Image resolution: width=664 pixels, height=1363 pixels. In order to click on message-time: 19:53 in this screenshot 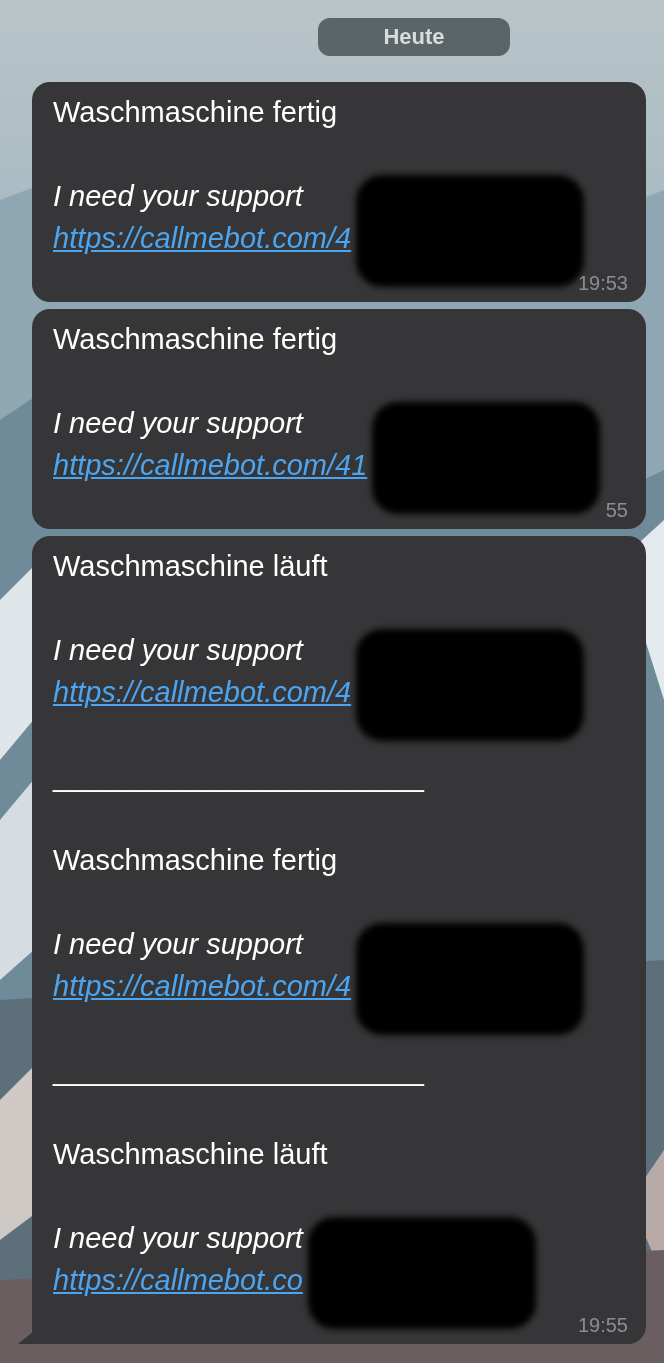, I will do `click(602, 283)`.